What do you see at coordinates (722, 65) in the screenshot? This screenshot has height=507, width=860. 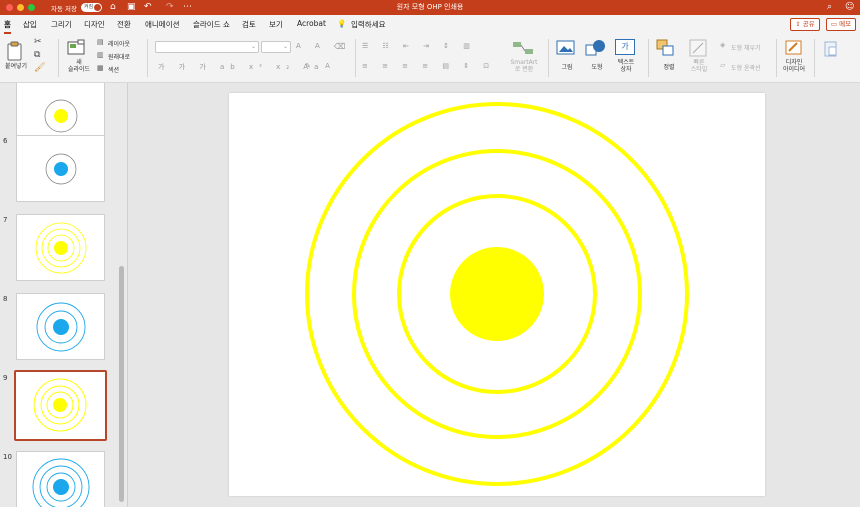 I see `shape-outline-icon: ▱` at bounding box center [722, 65].